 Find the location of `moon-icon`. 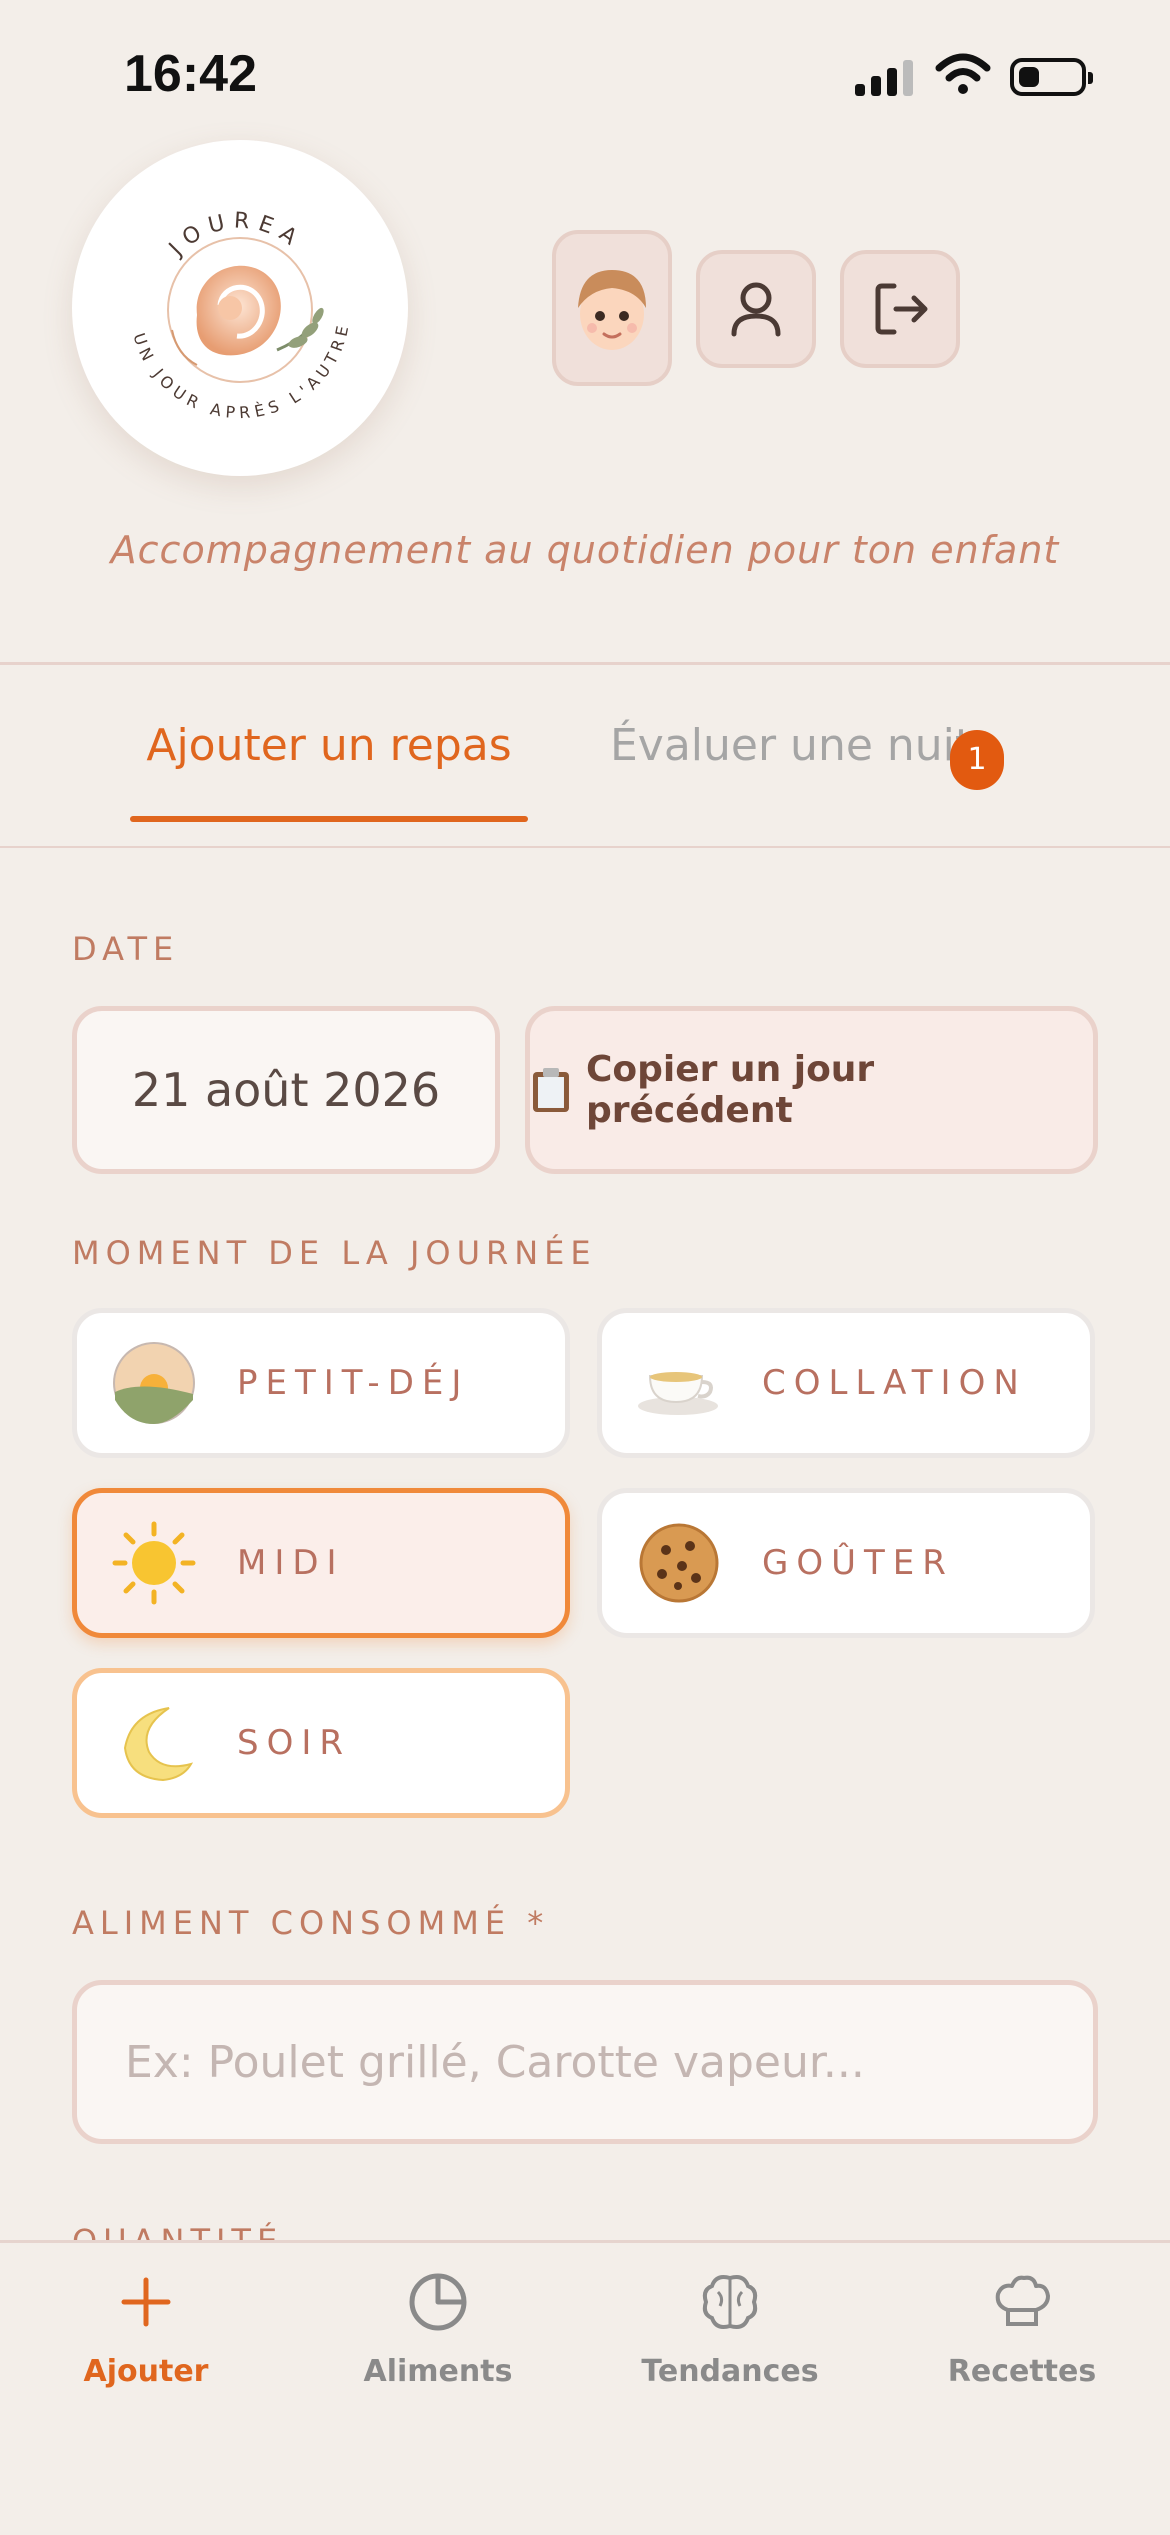

moon-icon is located at coordinates (158, 1744).